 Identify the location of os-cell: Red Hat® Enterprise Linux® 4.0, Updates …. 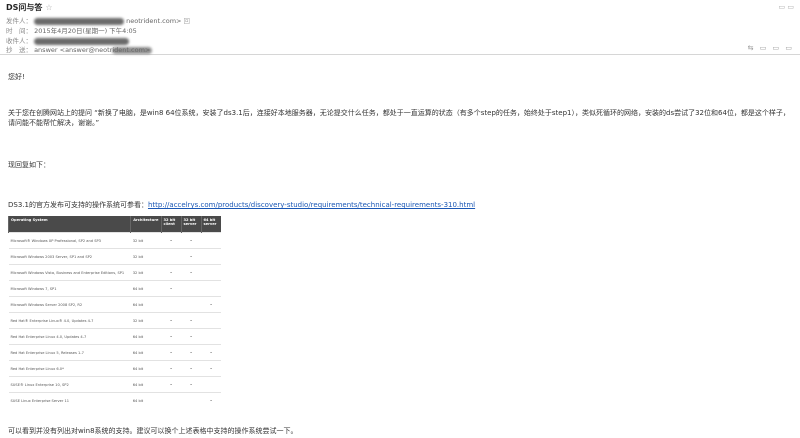
(69, 320).